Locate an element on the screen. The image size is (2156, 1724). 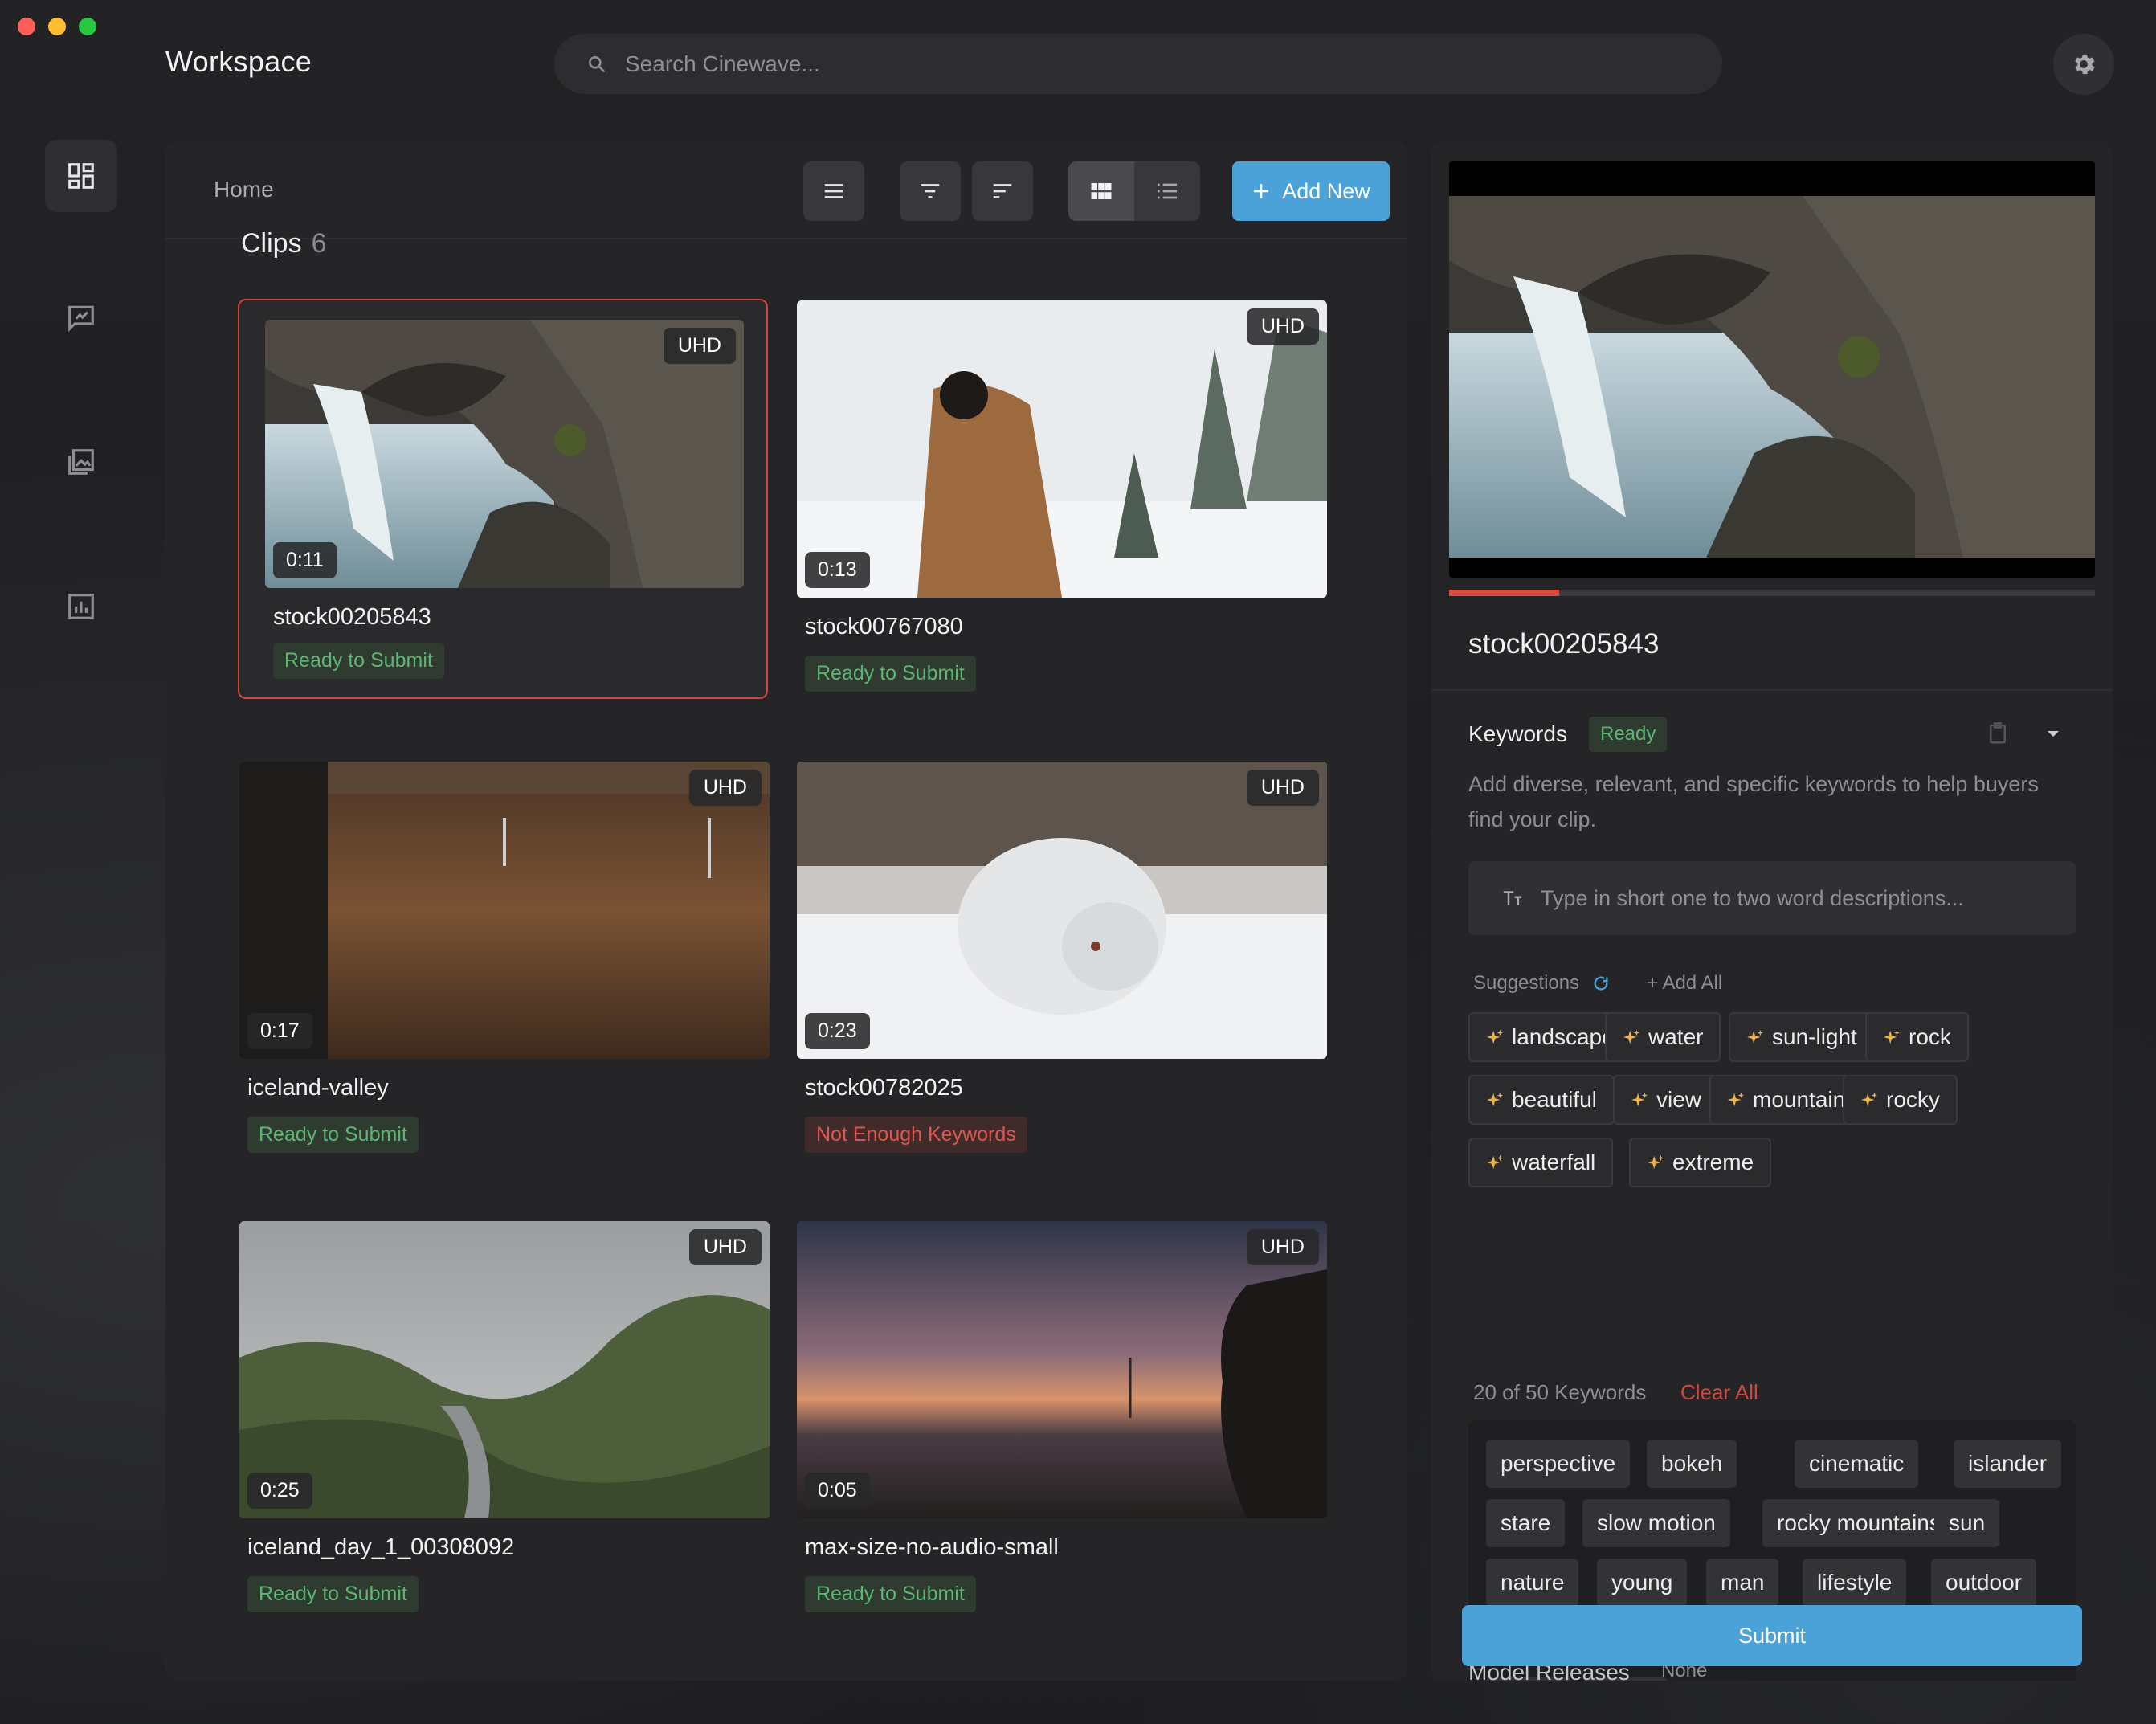
search-bar is located at coordinates (1138, 64).